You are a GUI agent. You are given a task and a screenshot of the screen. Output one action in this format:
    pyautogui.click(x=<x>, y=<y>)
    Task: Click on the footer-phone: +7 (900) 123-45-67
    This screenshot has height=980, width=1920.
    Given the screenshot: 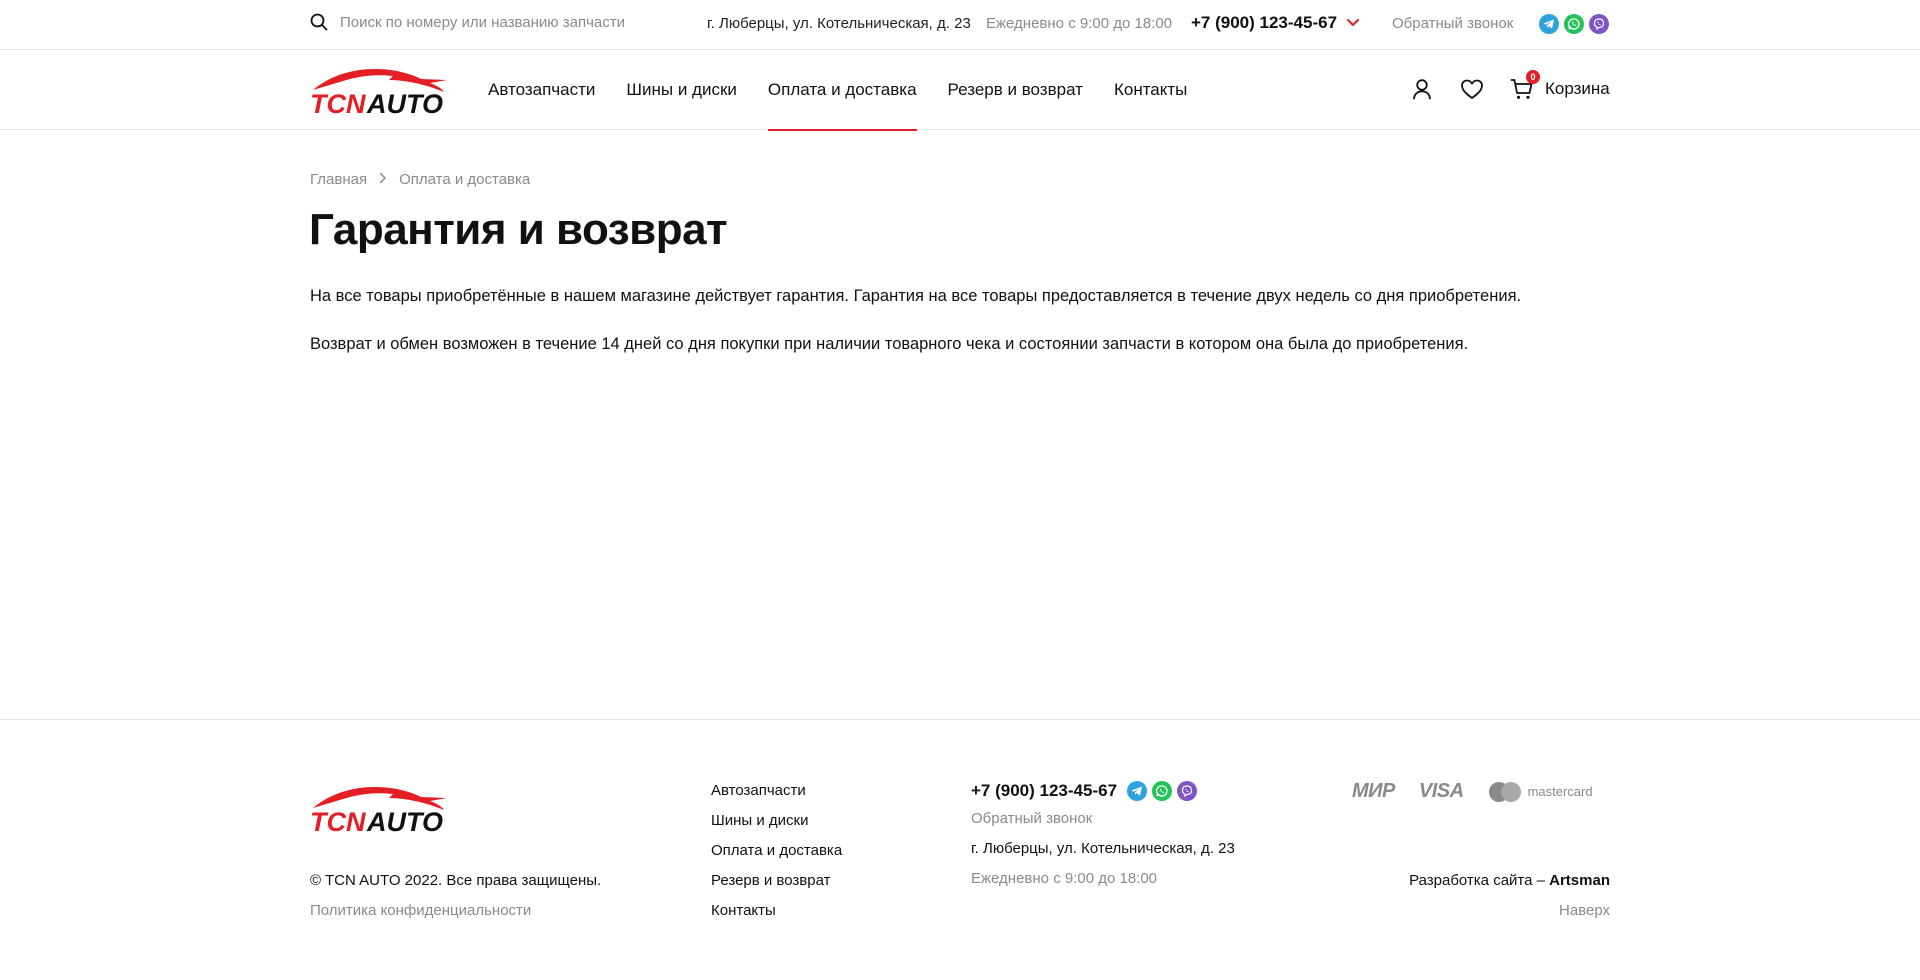 What is the action you would take?
    pyautogui.click(x=1044, y=791)
    